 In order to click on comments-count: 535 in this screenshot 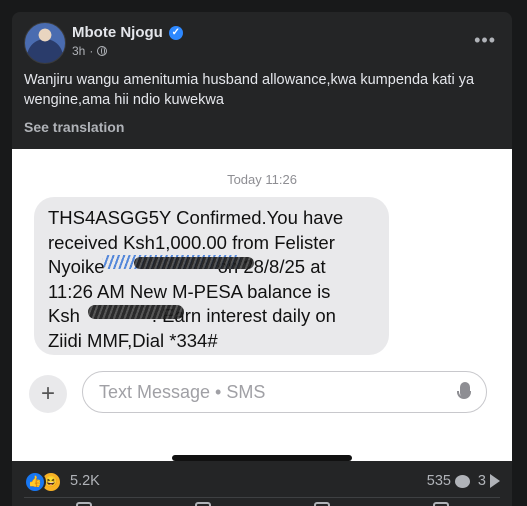, I will do `click(438, 481)`.